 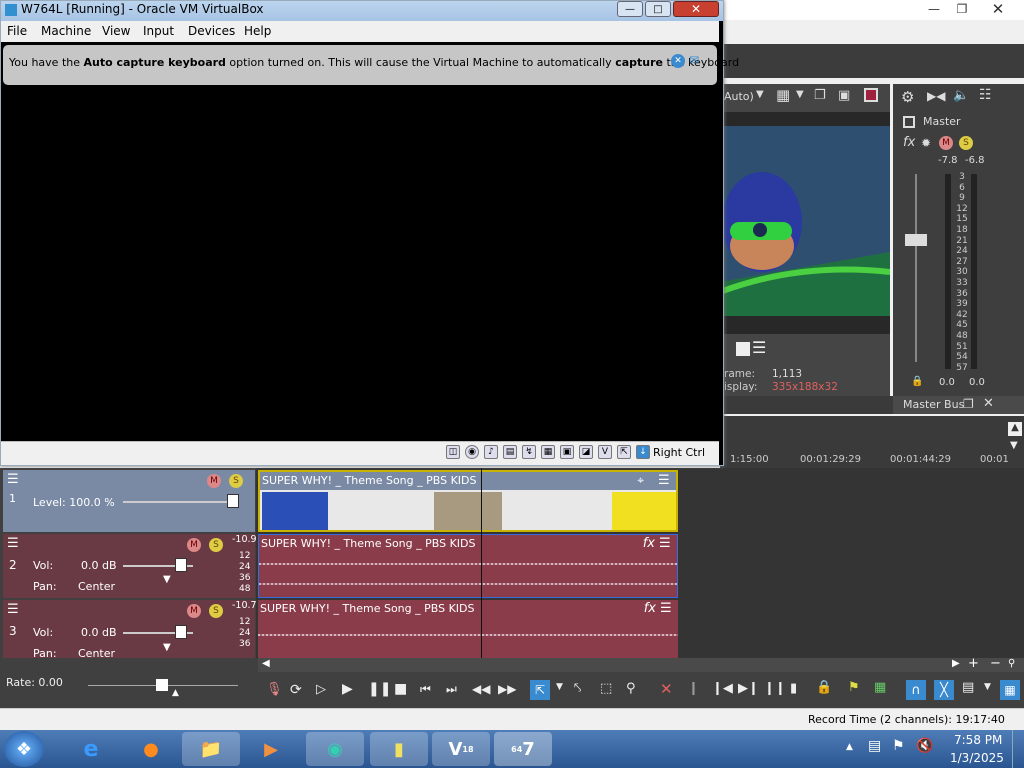 What do you see at coordinates (606, 688) in the screenshot?
I see `selection-tool-icon: ⬚` at bounding box center [606, 688].